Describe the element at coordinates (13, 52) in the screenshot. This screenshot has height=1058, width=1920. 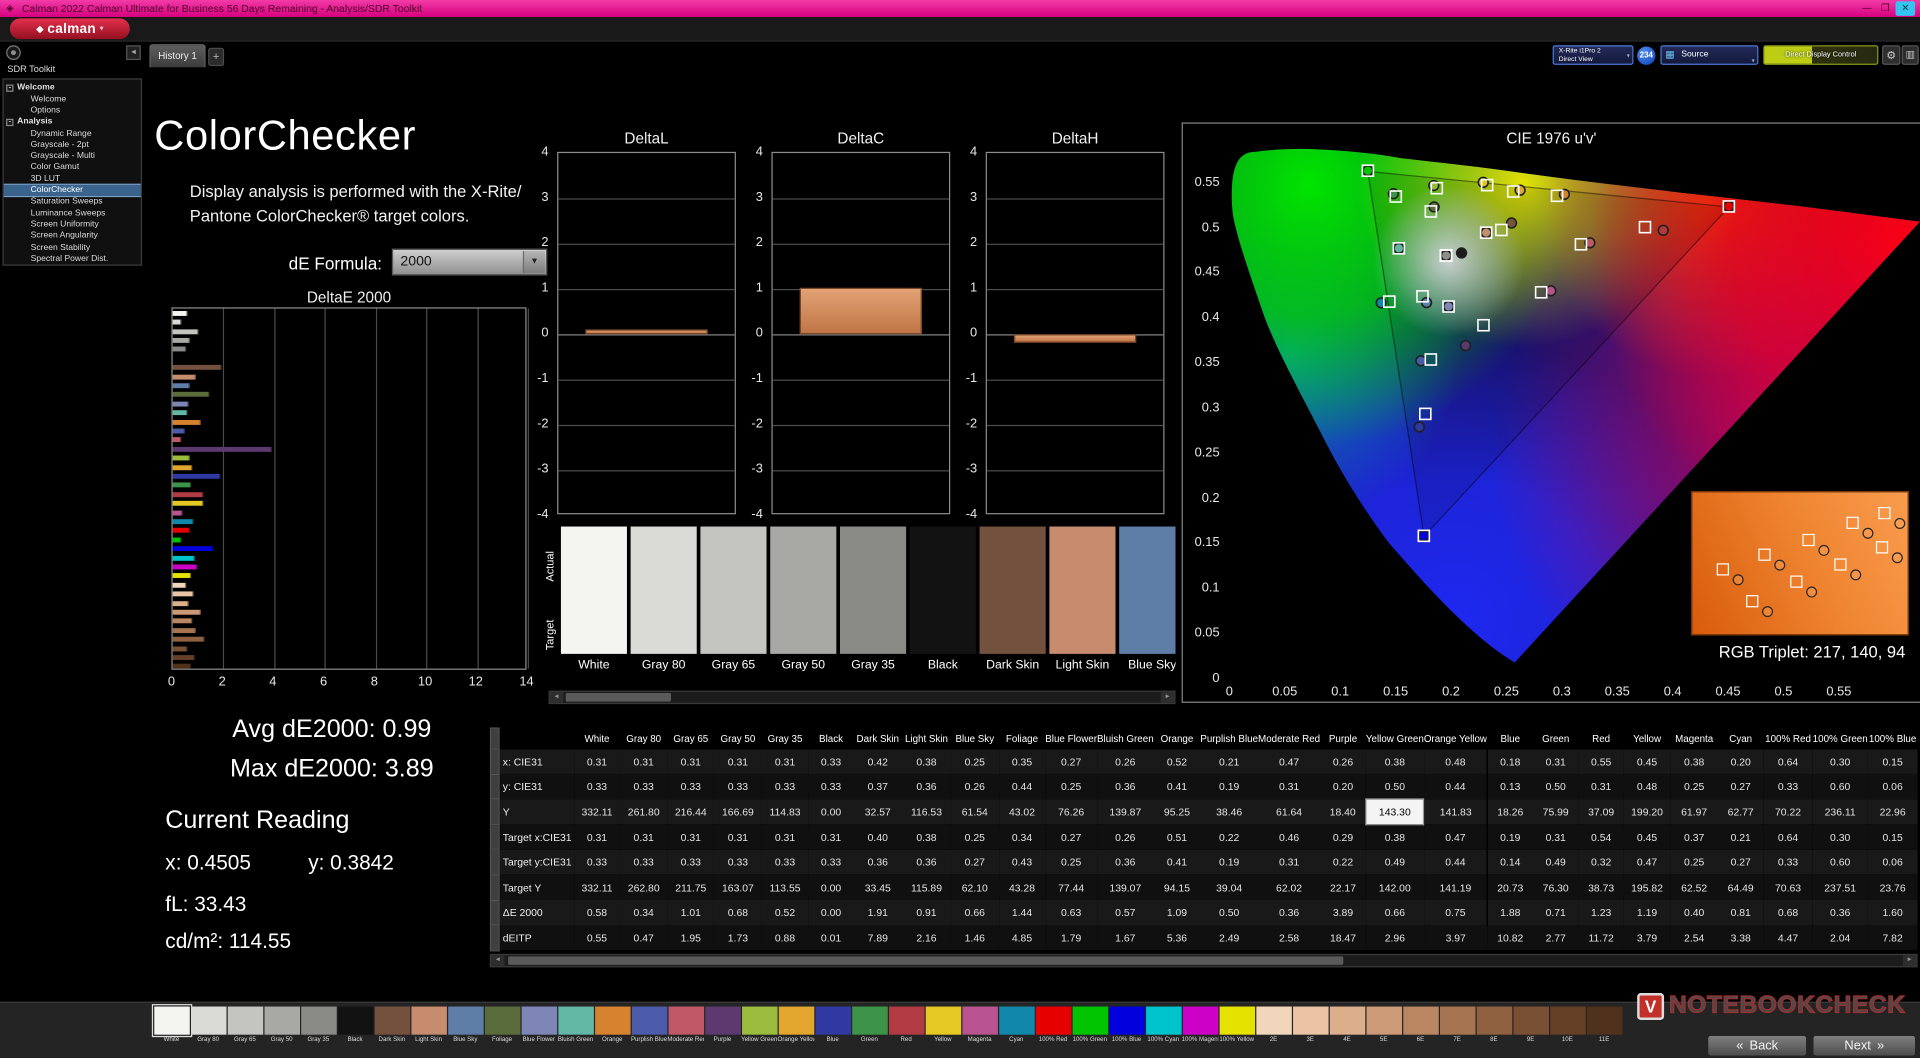
I see `workflow-menu-button` at that location.